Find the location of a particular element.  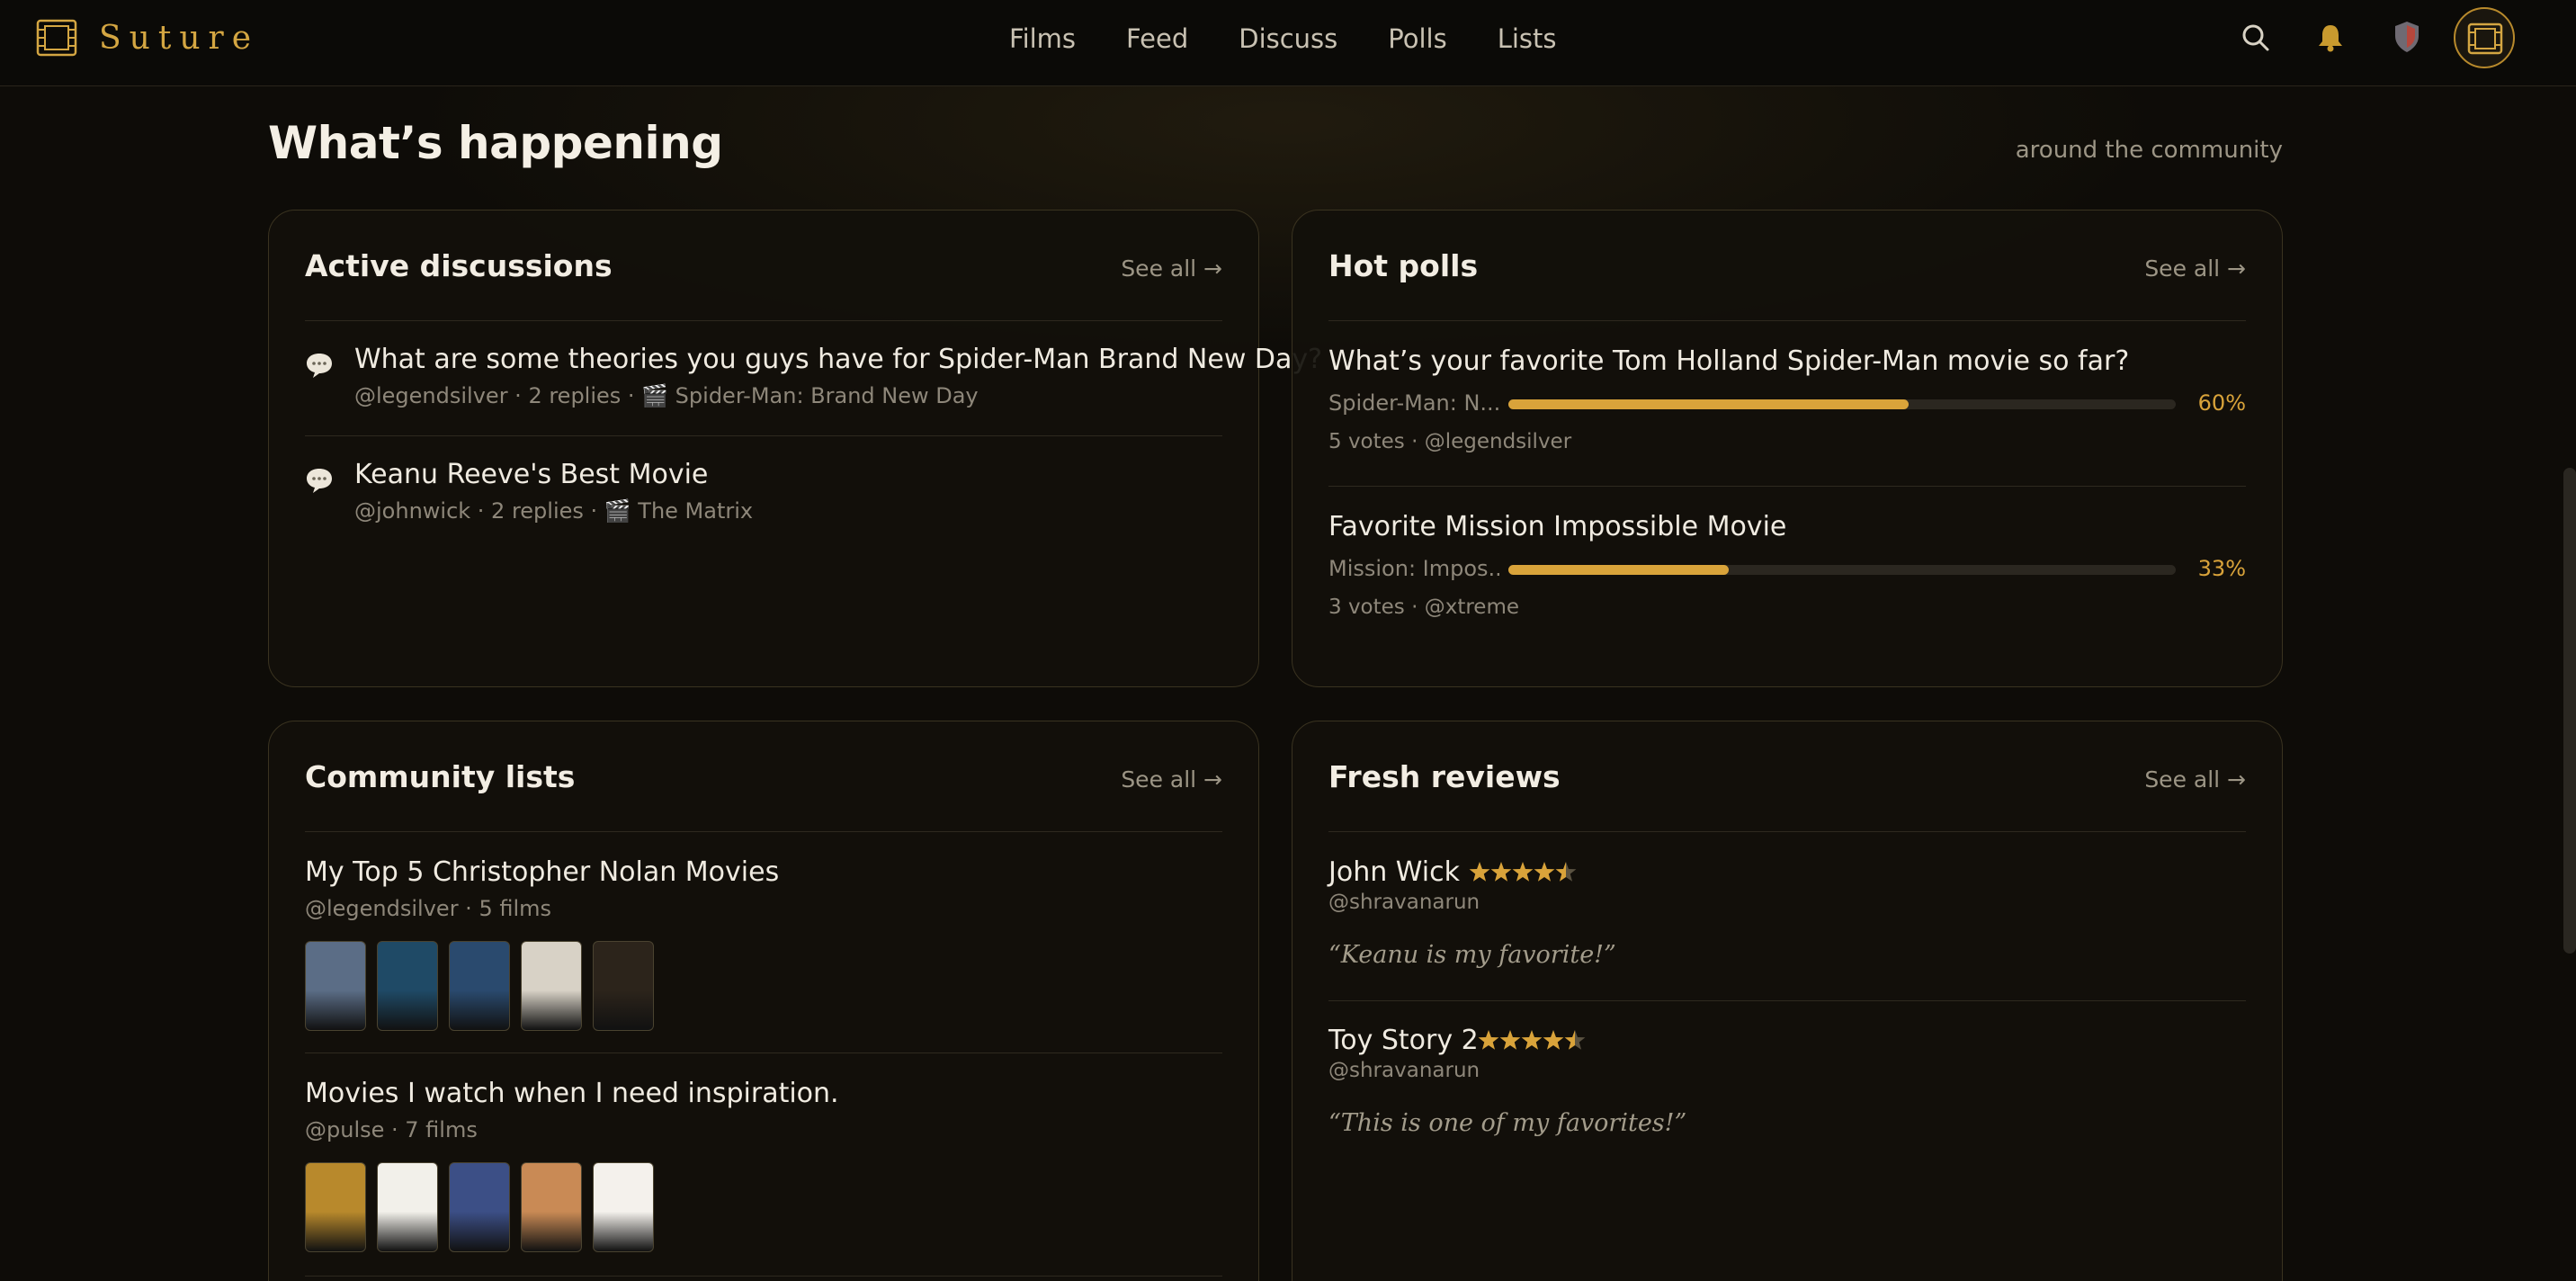

list-title: Movies I watch when I need inspiration. is located at coordinates (572, 1093).